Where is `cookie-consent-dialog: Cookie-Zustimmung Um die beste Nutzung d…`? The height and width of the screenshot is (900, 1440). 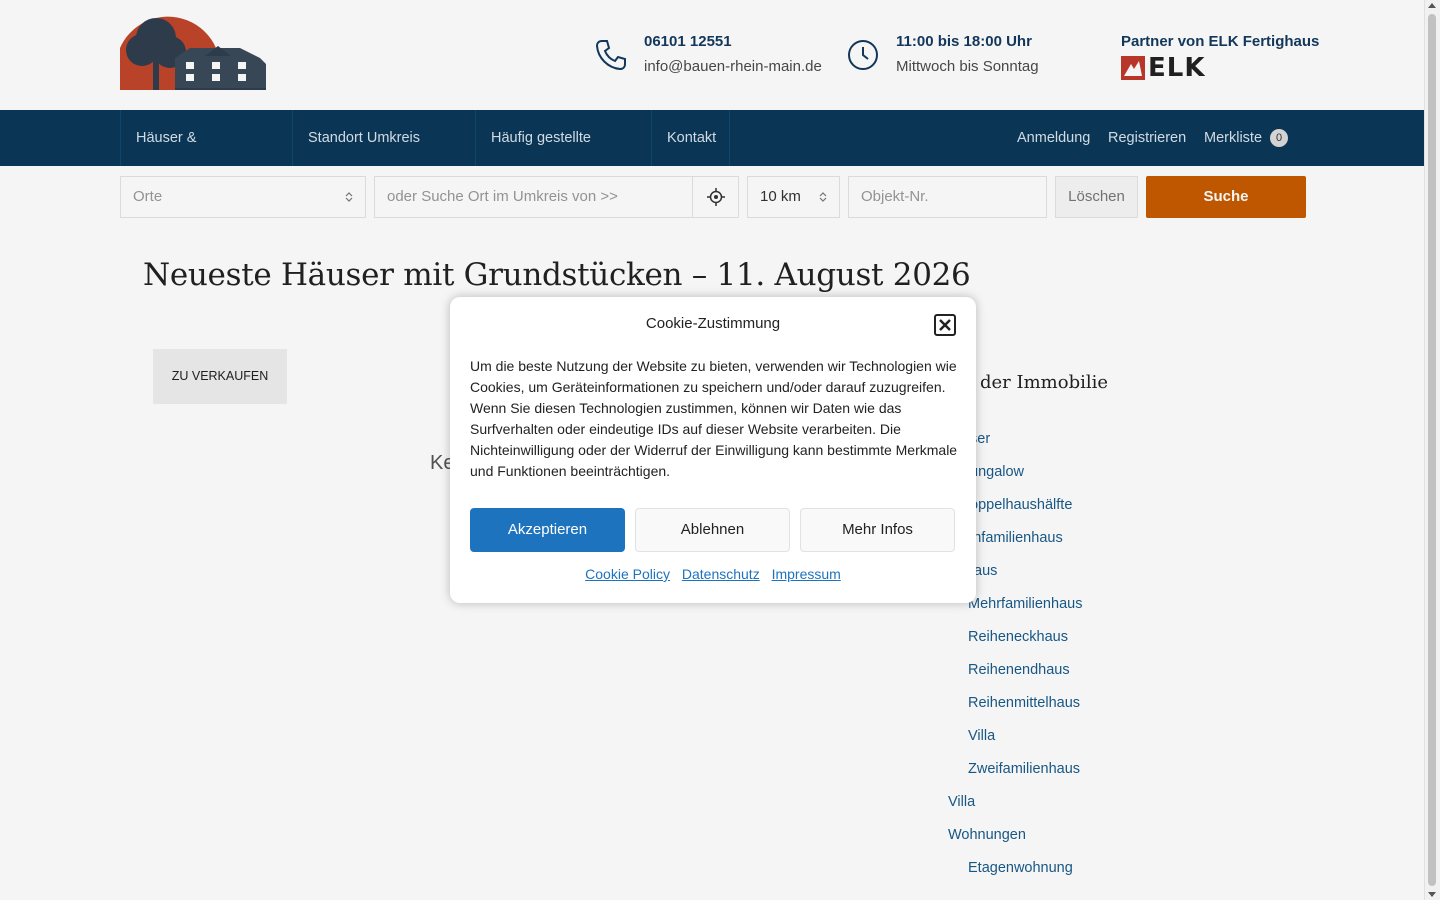
cookie-consent-dialog: Cookie-Zustimmung Um die beste Nutzung d… is located at coordinates (713, 450).